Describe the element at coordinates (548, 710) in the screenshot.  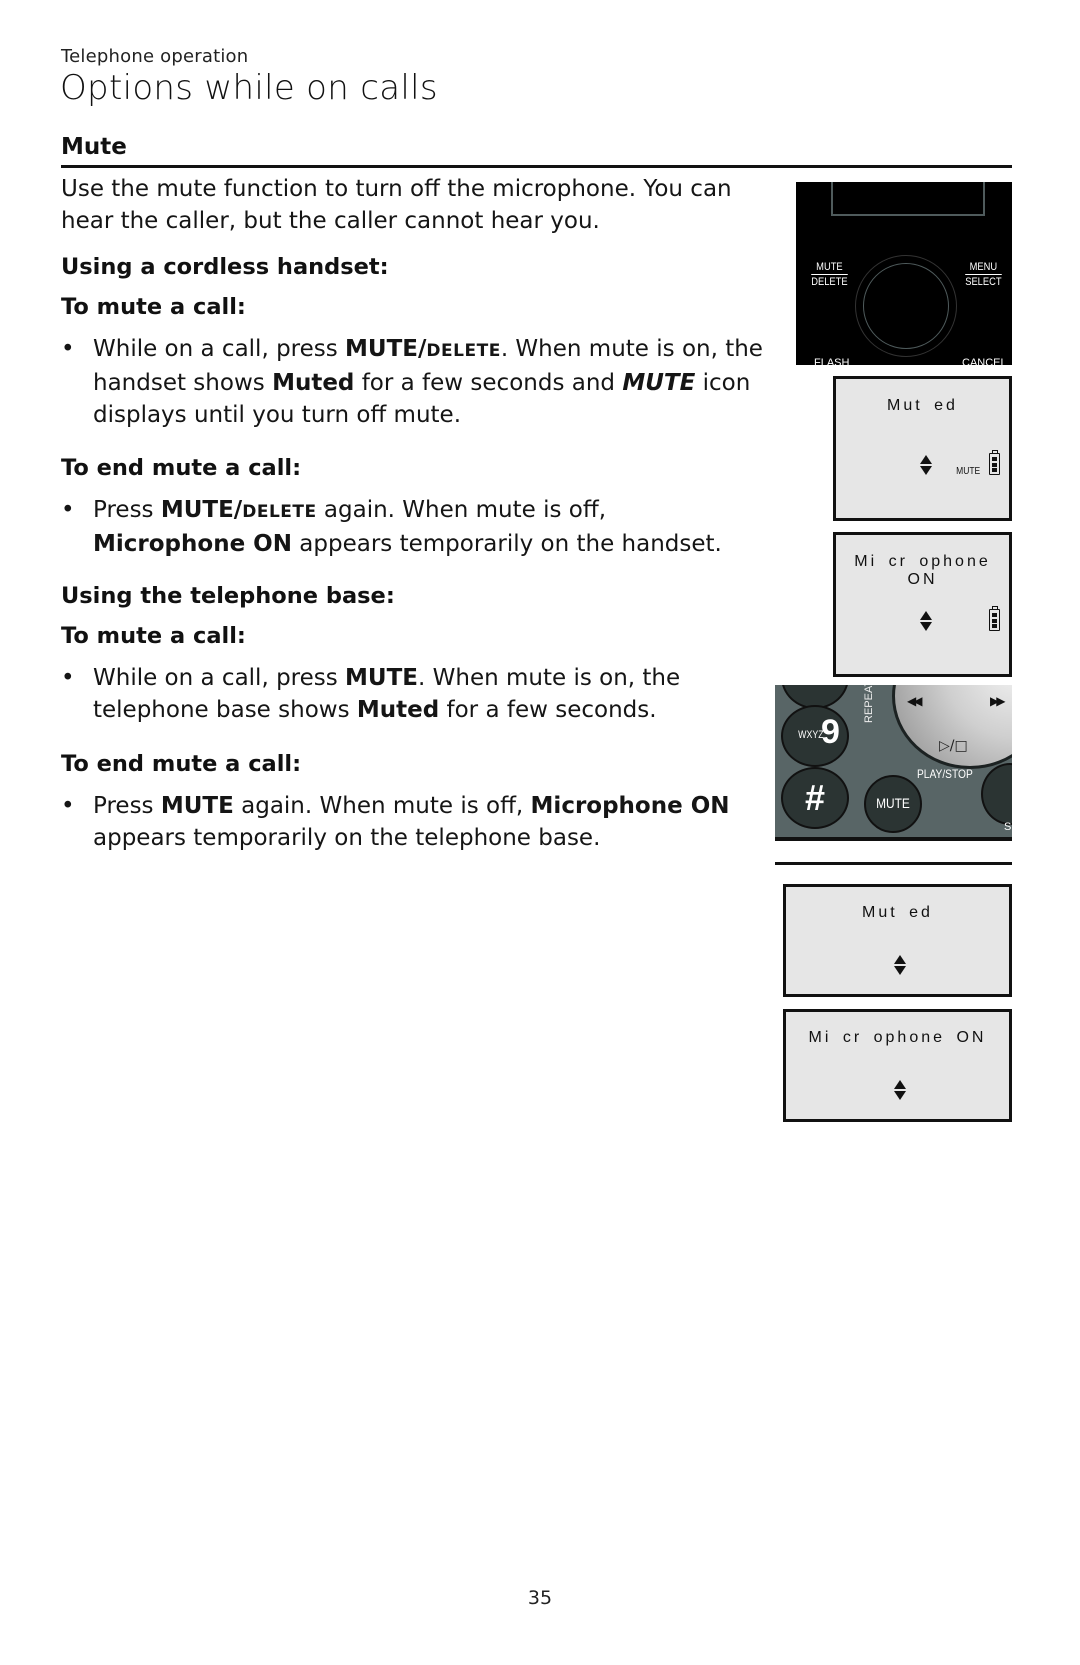
I see `text: for a few seconds.` at that location.